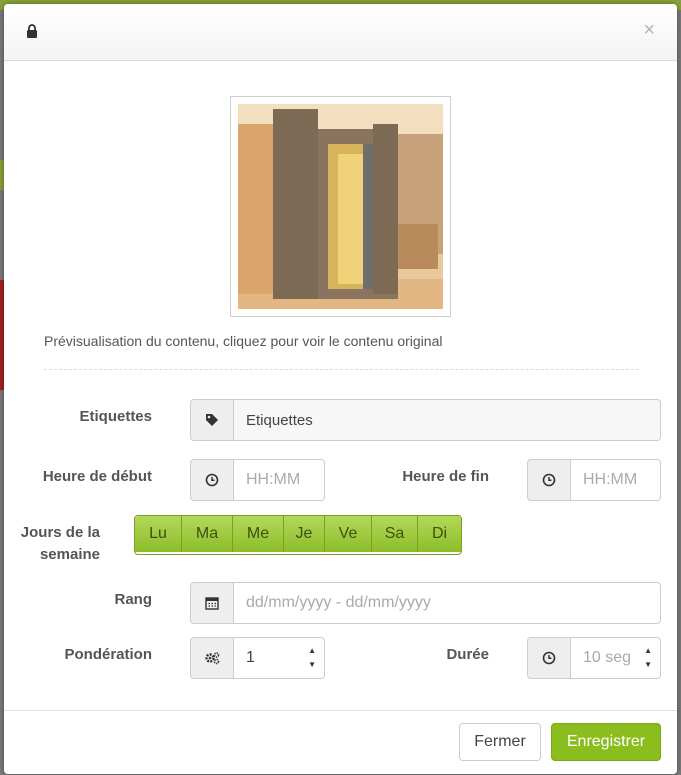  Describe the element at coordinates (616, 480) in the screenshot. I see `end-time-input: HH:MM` at that location.